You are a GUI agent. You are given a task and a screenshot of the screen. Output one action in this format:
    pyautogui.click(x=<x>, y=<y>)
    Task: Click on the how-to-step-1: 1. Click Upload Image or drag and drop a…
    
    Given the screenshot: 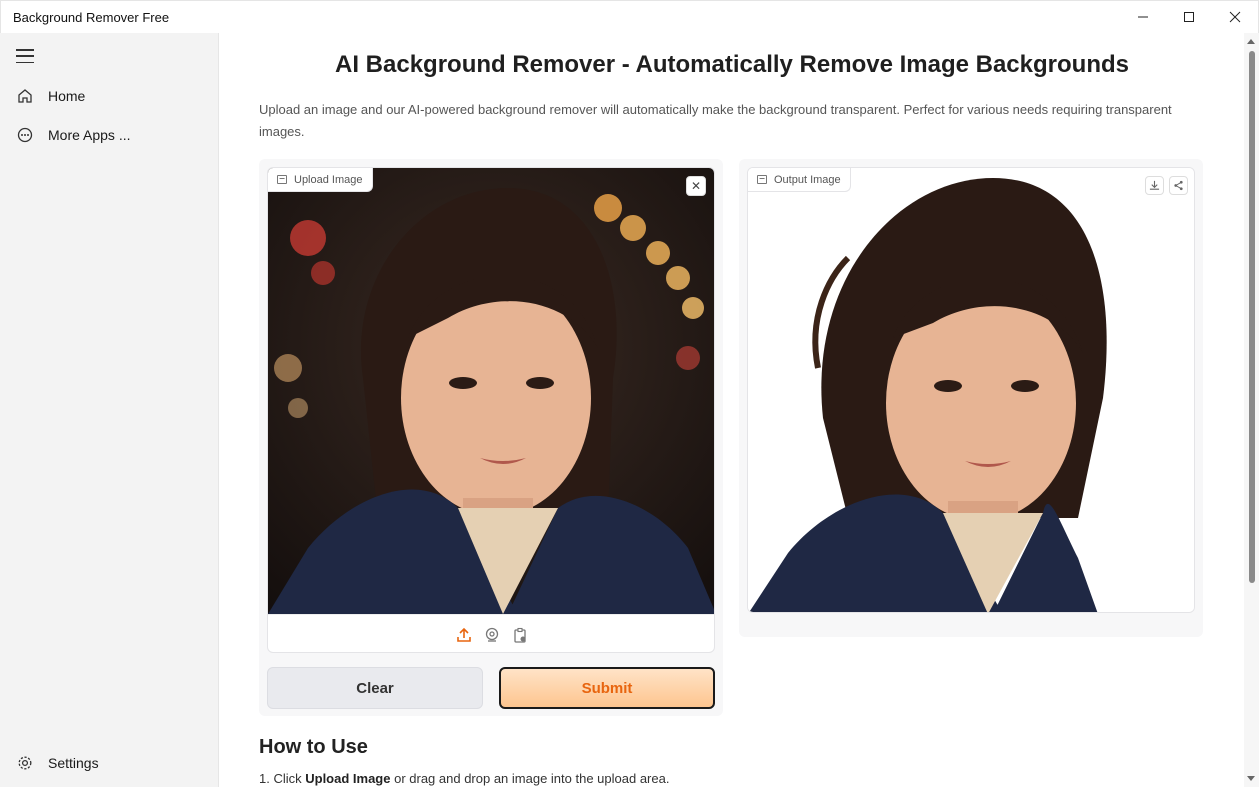 What is the action you would take?
    pyautogui.click(x=464, y=778)
    